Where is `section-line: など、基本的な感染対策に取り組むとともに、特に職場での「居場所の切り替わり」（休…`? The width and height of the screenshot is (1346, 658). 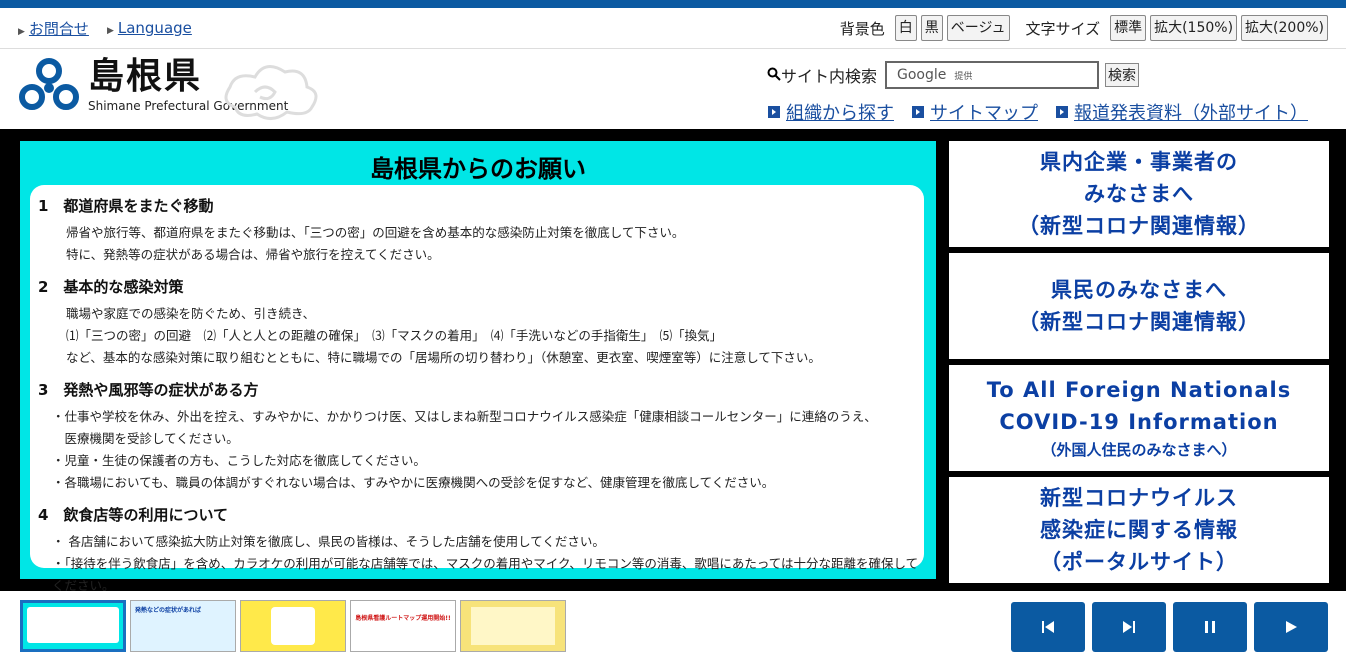
section-line: など、基本的な感染対策に取り組むとともに、特に職場での「居場所の切り替わり」（休… is located at coordinates (443, 357).